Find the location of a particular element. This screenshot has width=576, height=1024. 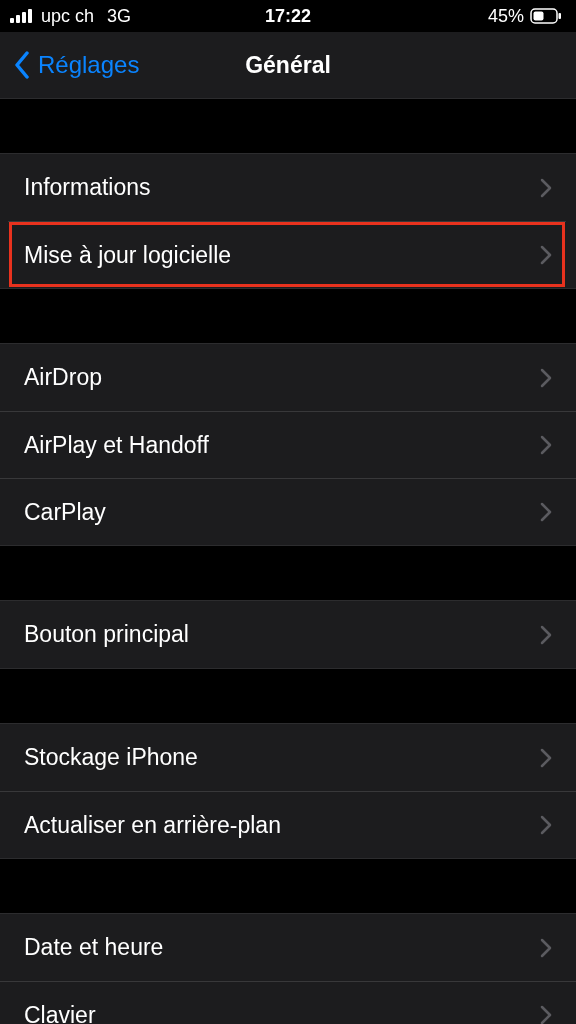

signal-icon is located at coordinates (22, 16).